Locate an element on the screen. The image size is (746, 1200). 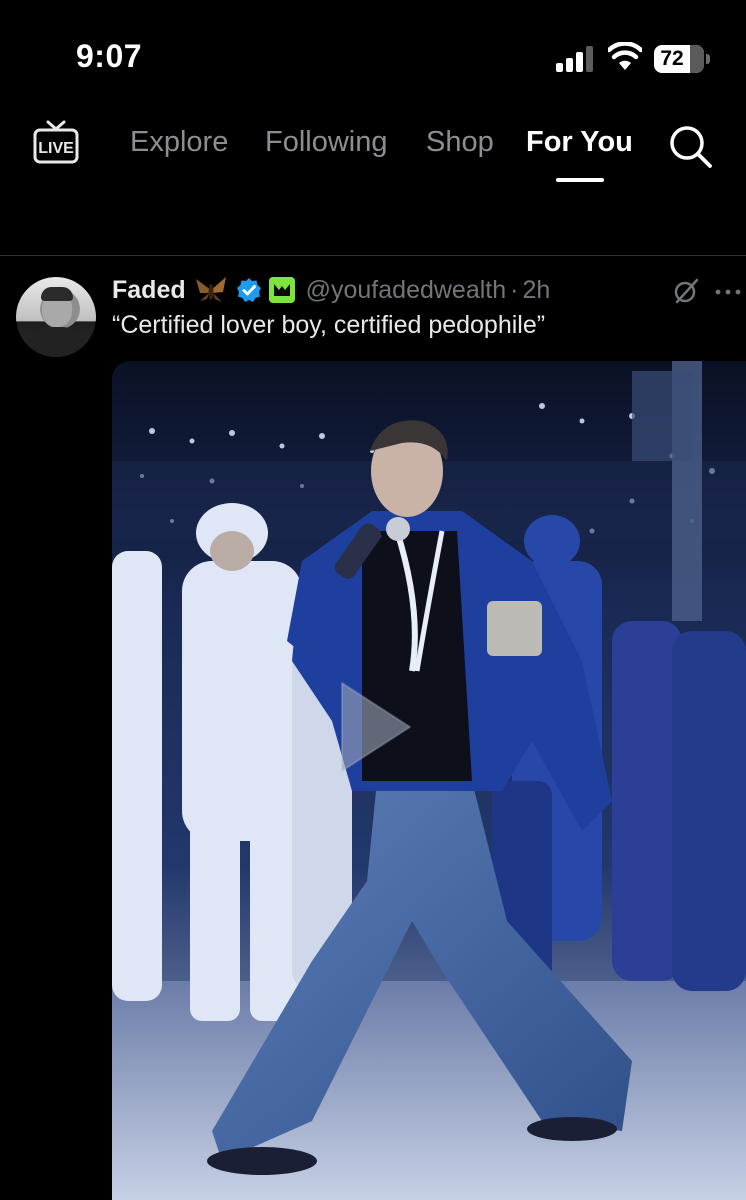
status-time: 9:07 is located at coordinates (109, 56).